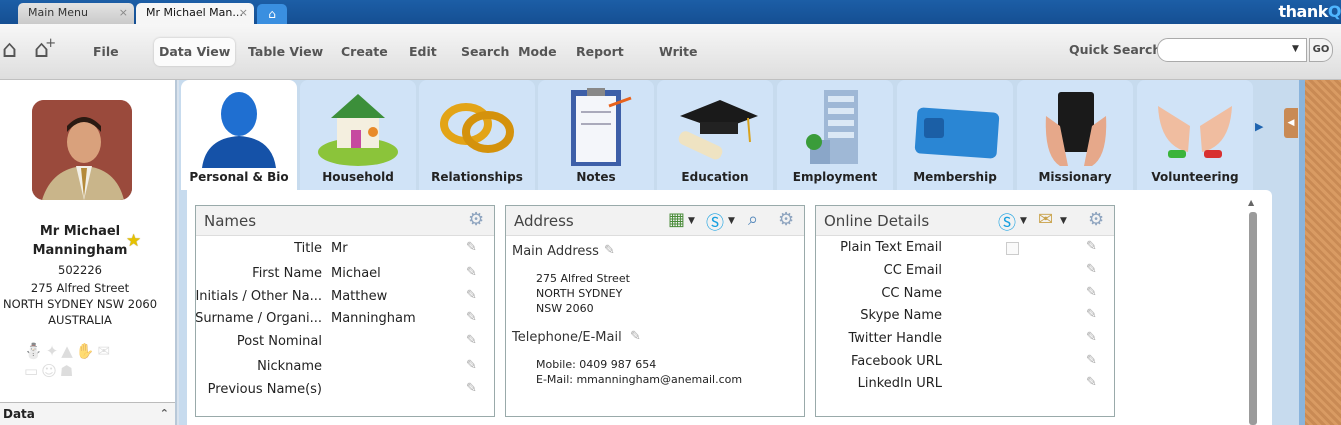  I want to click on menu-search-mode: Search Mode, so click(509, 52).